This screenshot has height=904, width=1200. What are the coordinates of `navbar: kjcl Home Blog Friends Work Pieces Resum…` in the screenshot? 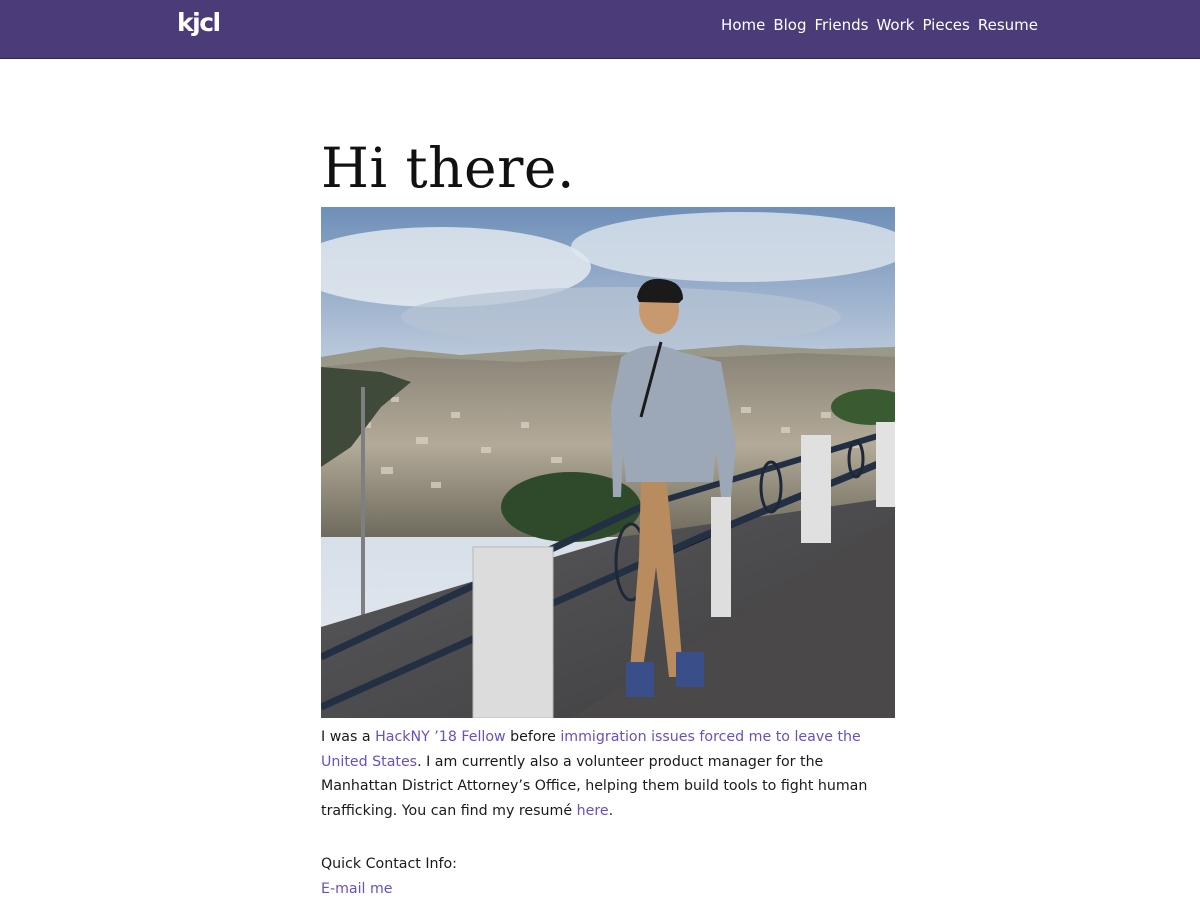 It's located at (600, 29).